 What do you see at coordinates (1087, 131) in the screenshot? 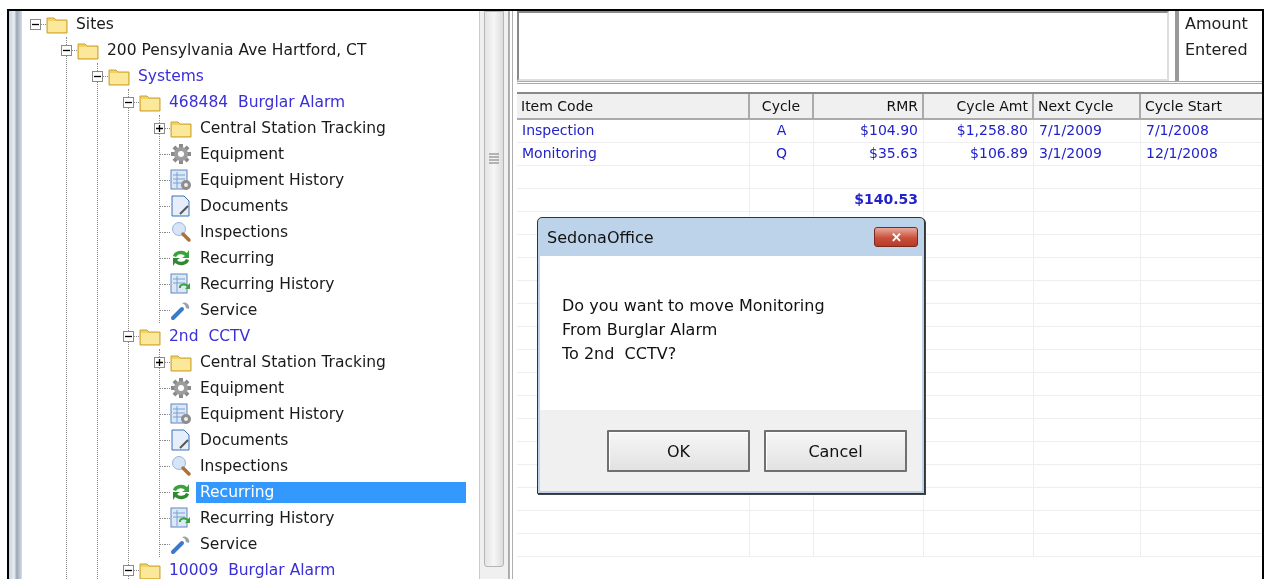
I see `table-cell: 7/1/2009` at bounding box center [1087, 131].